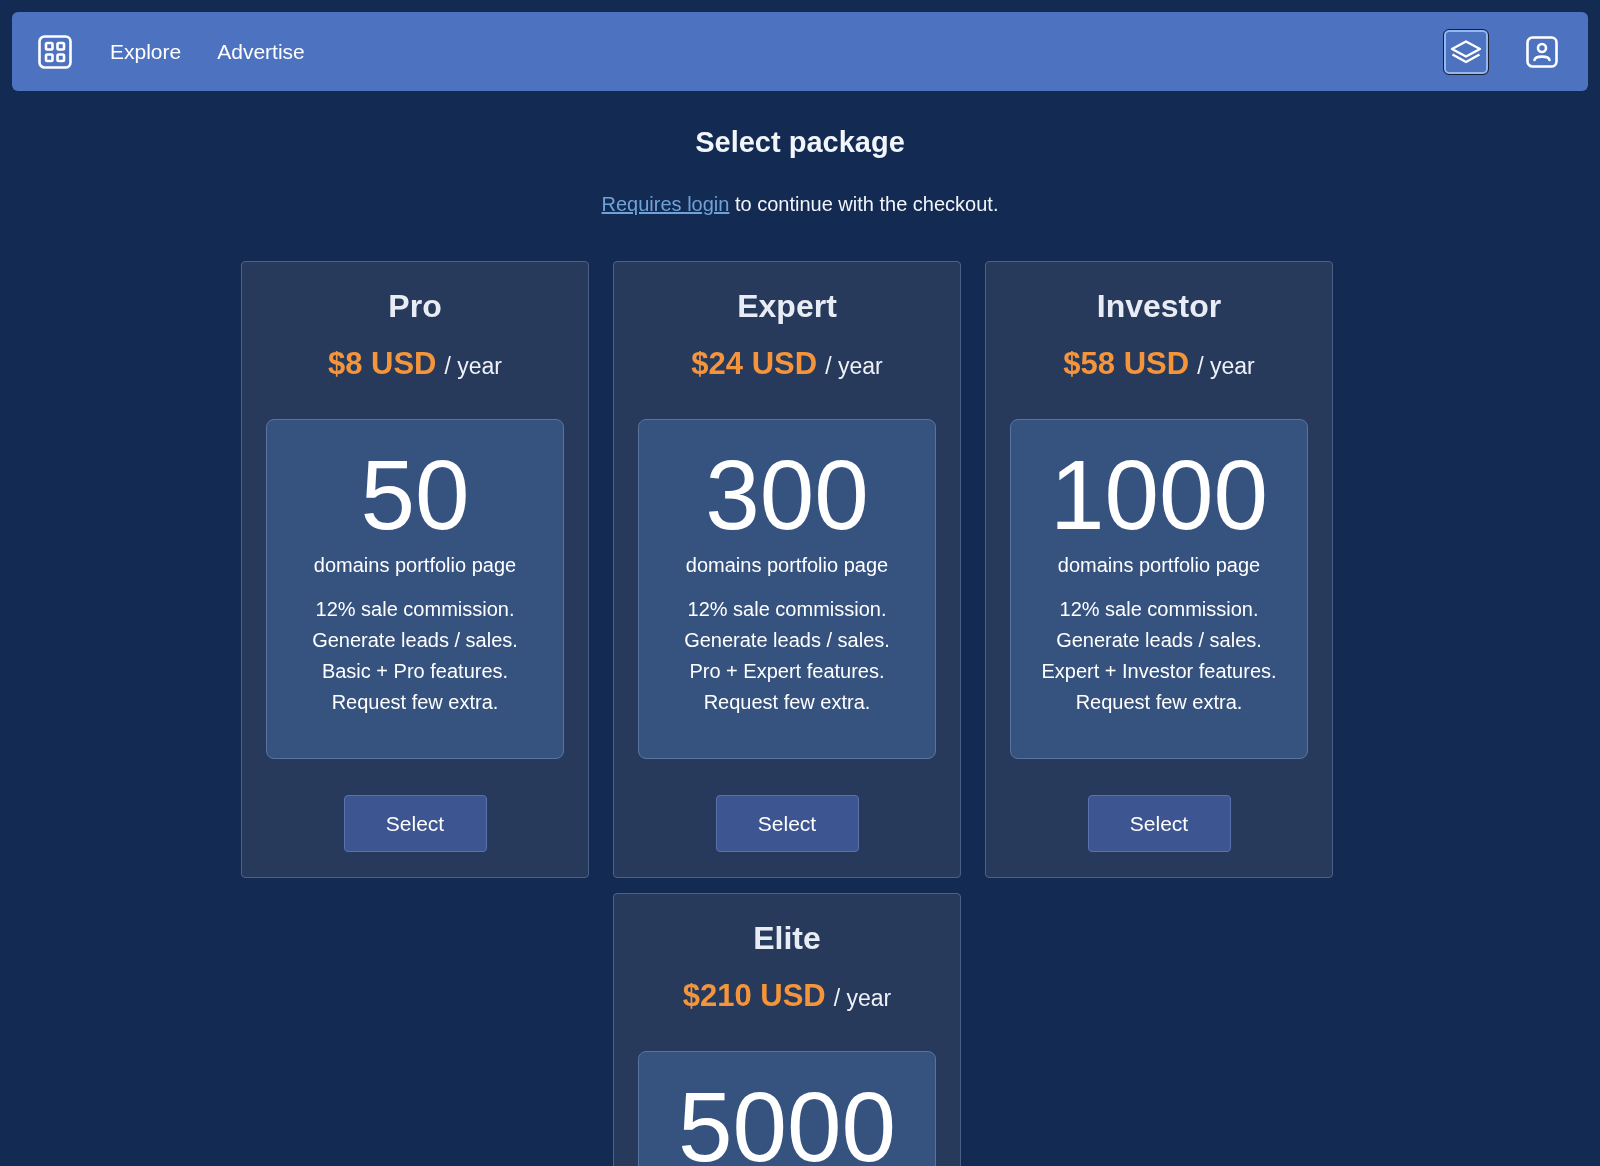 This screenshot has width=1600, height=1166. I want to click on feature-line: Pro + Expert features., so click(787, 671).